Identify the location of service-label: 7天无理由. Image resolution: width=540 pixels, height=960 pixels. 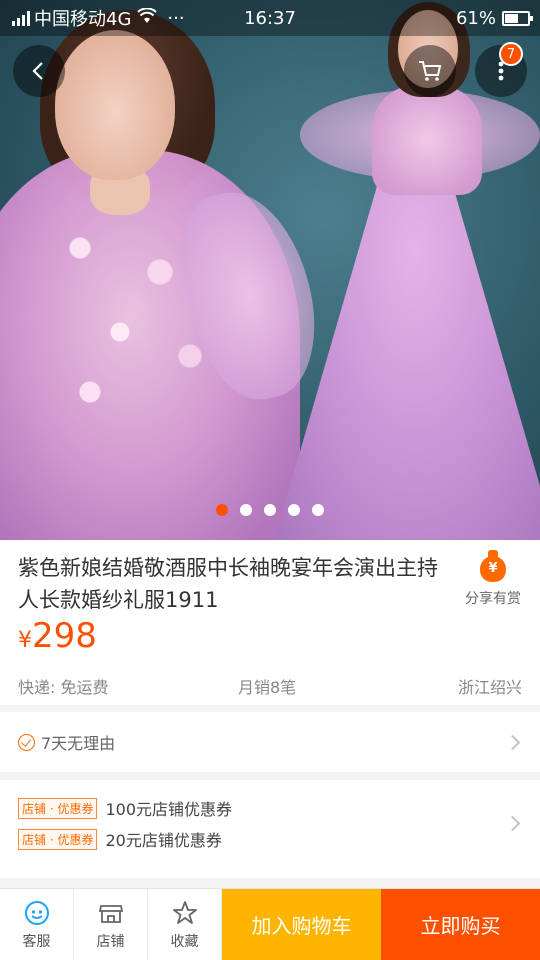
(78, 743).